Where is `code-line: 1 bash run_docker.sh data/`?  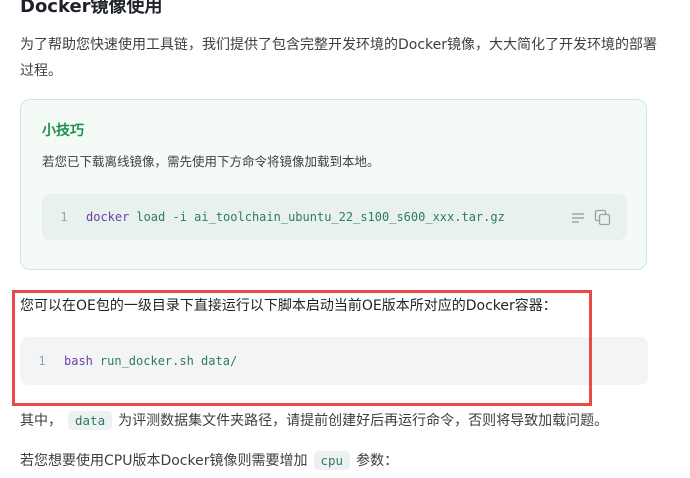 code-line: 1 bash run_docker.sh data/ is located at coordinates (128, 361).